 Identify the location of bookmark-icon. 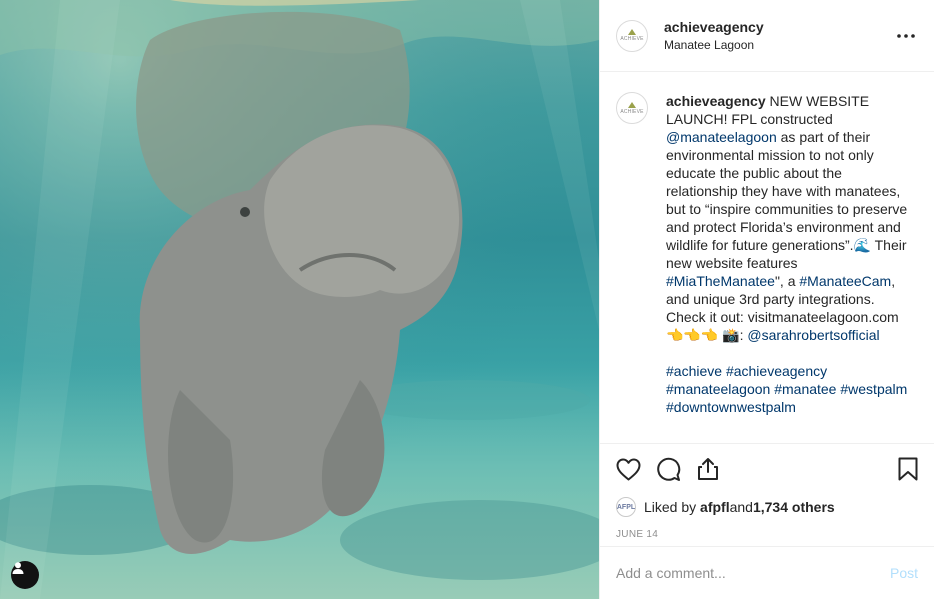
(908, 469).